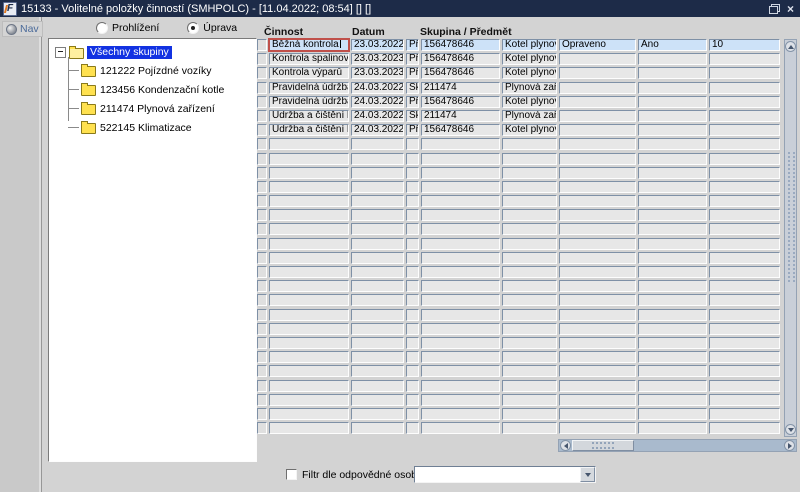  What do you see at coordinates (127, 28) in the screenshot?
I see `radio-prohlizeni: Prohlížení` at bounding box center [127, 28].